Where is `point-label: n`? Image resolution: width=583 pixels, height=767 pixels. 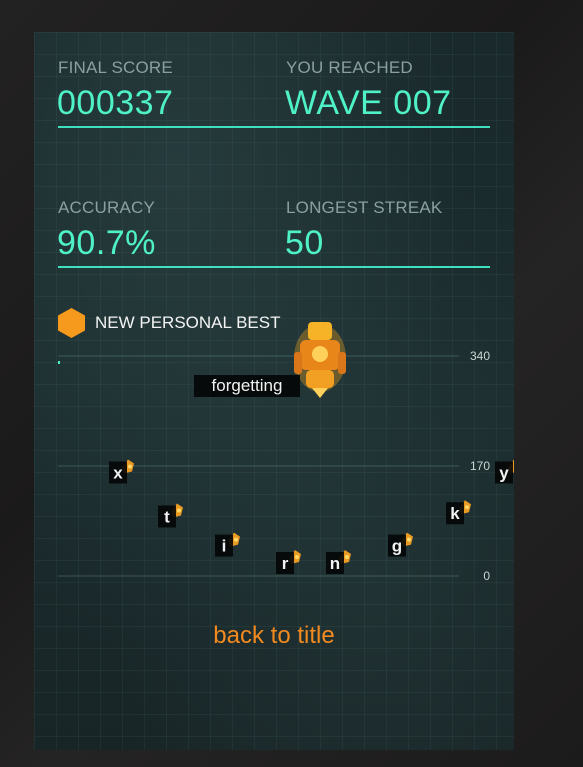 point-label: n is located at coordinates (335, 563).